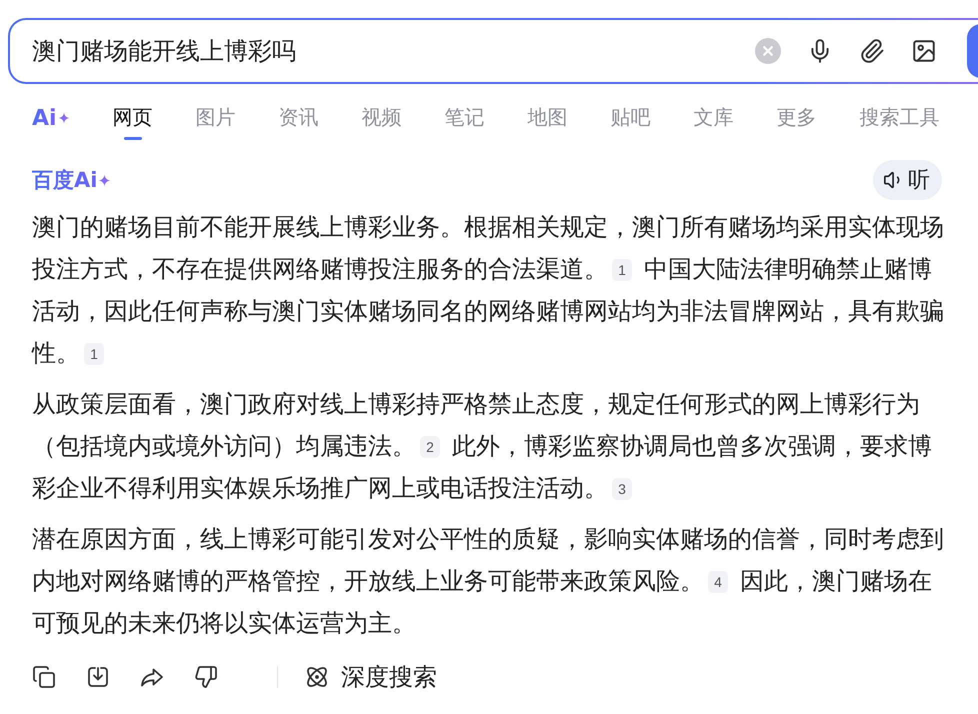 The height and width of the screenshot is (714, 978). Describe the element at coordinates (907, 180) in the screenshot. I see `listen-button: 听` at that location.